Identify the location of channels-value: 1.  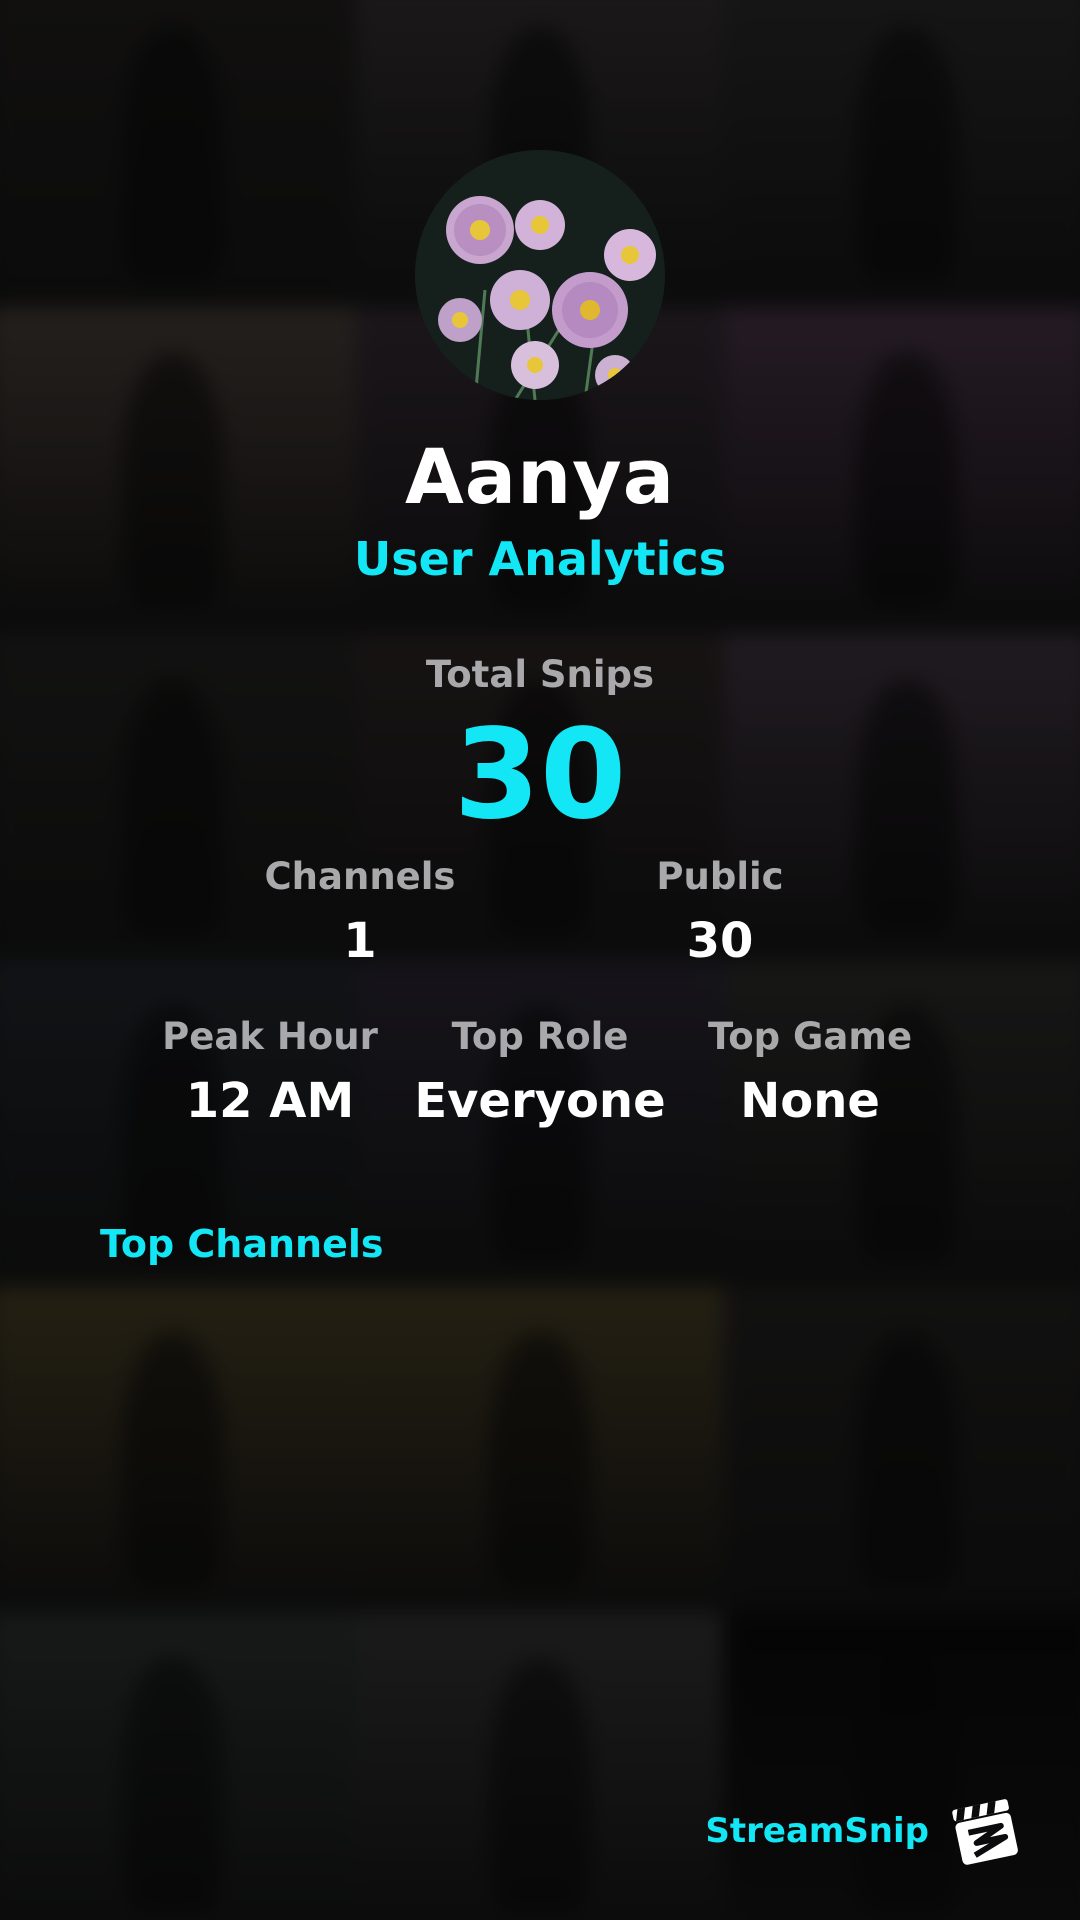
(360, 941).